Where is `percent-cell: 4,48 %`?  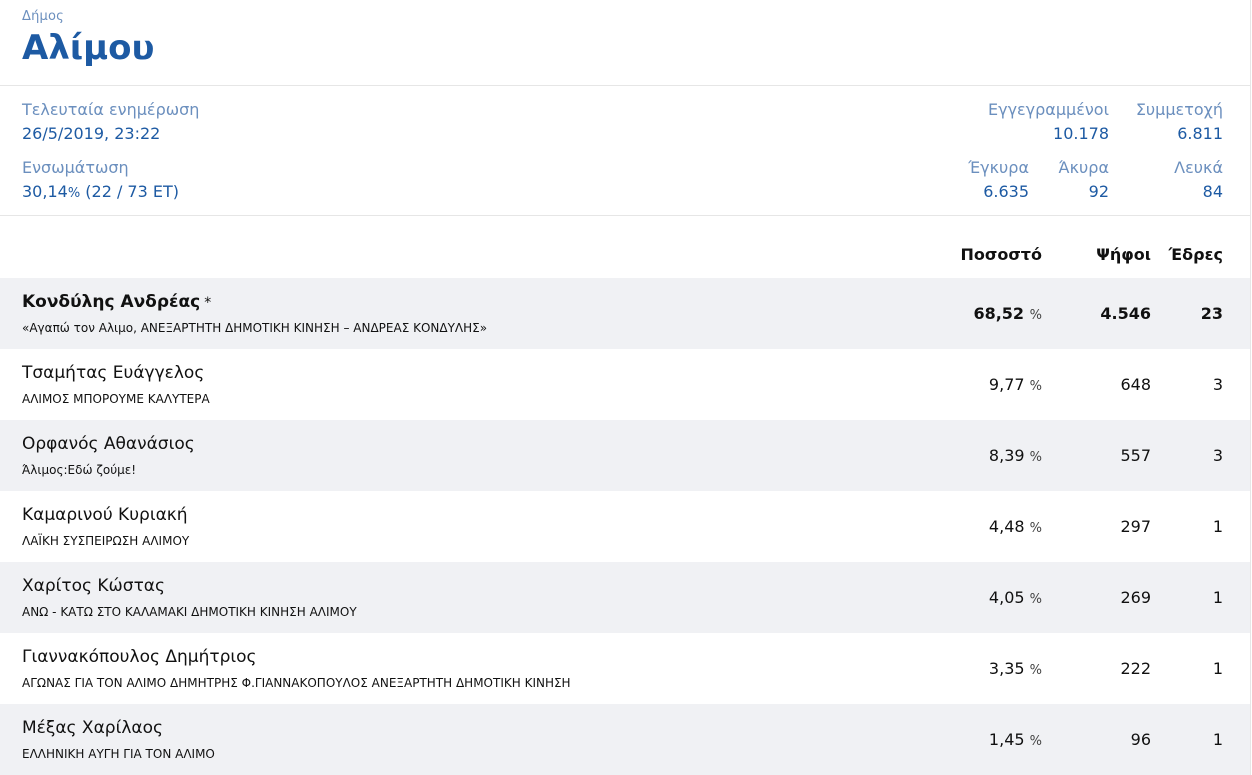
percent-cell: 4,48 % is located at coordinates (1015, 528).